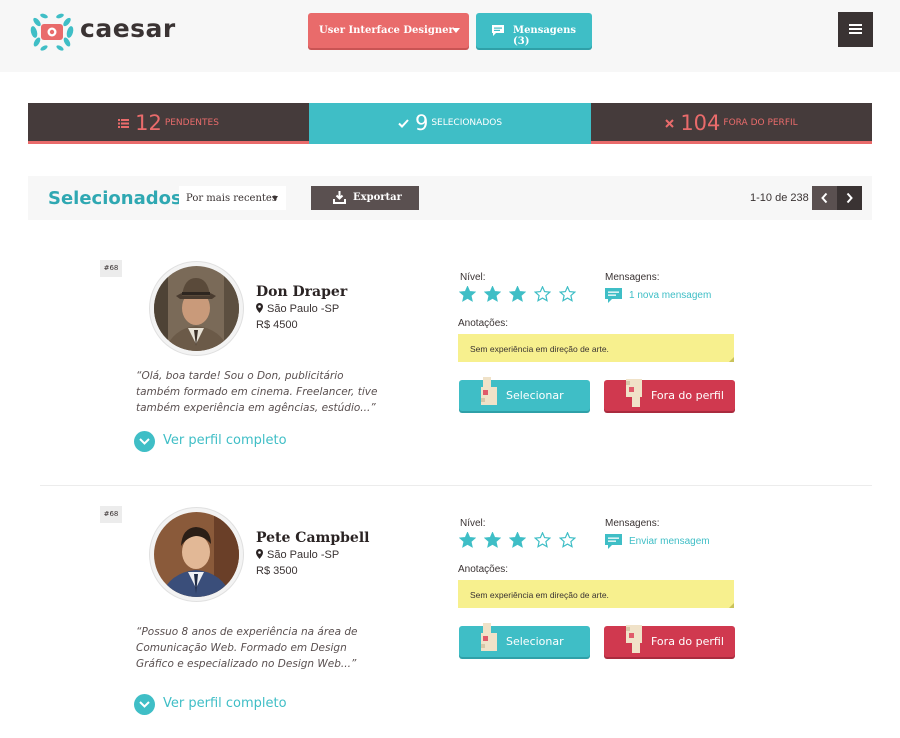  What do you see at coordinates (467, 123) in the screenshot?
I see `tab-selected-label: SELECIONADOS` at bounding box center [467, 123].